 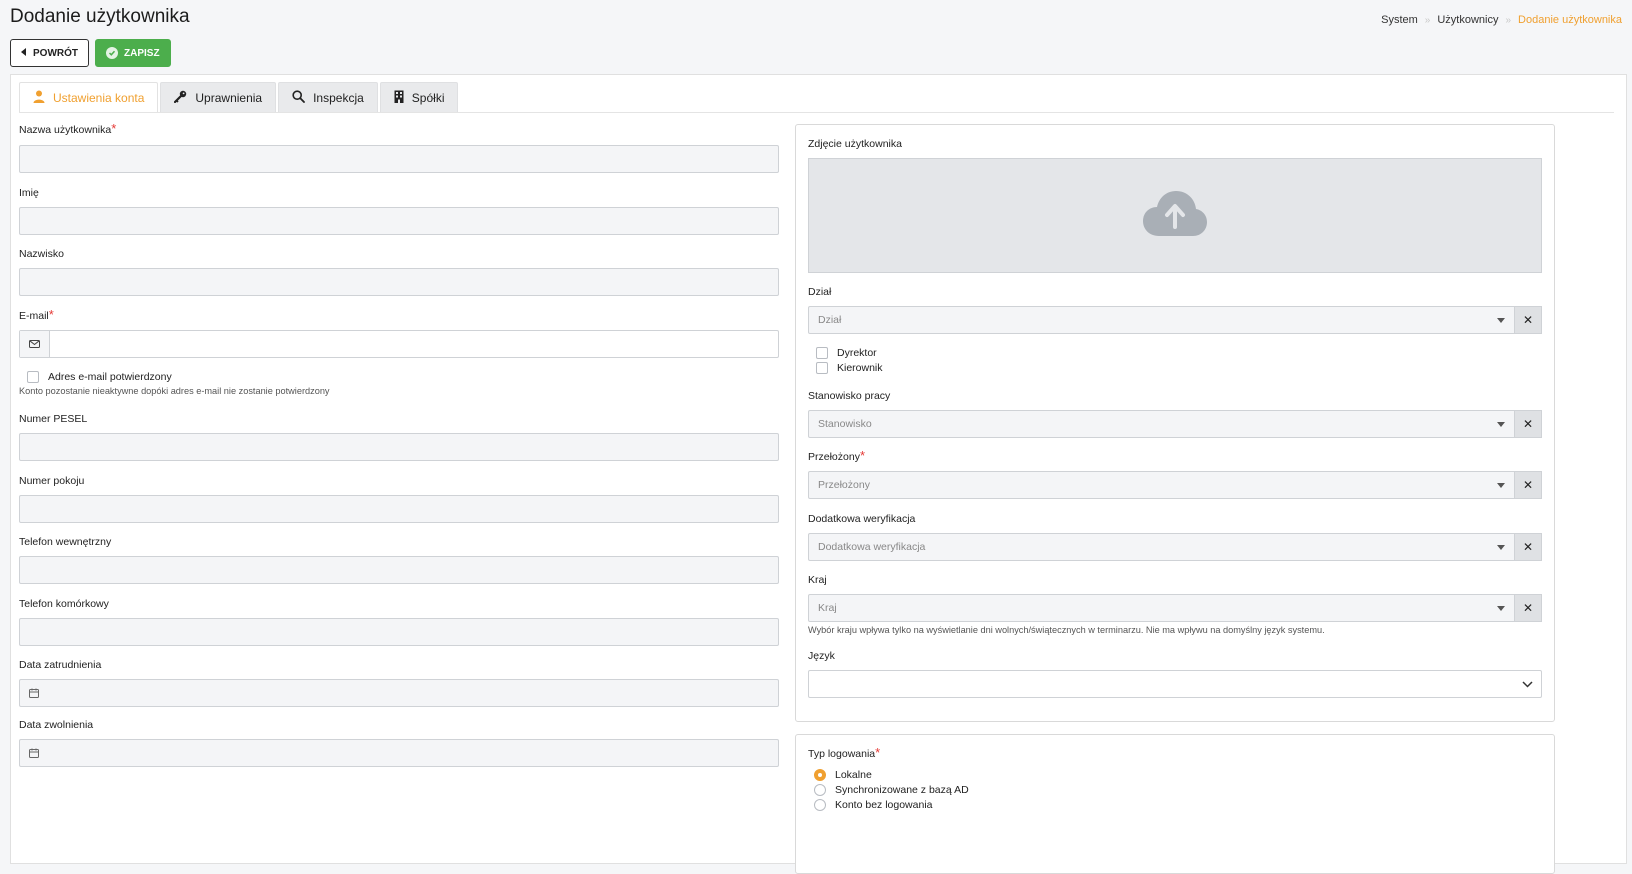 I want to click on login-option-no-login: Konto bez logowania, so click(x=873, y=805).